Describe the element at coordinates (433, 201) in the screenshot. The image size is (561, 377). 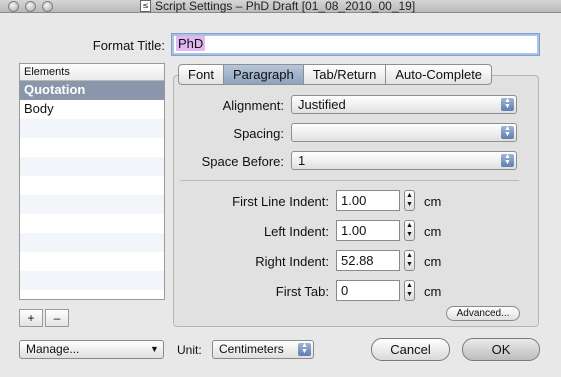
I see `first-line-indent-unit: cm` at that location.